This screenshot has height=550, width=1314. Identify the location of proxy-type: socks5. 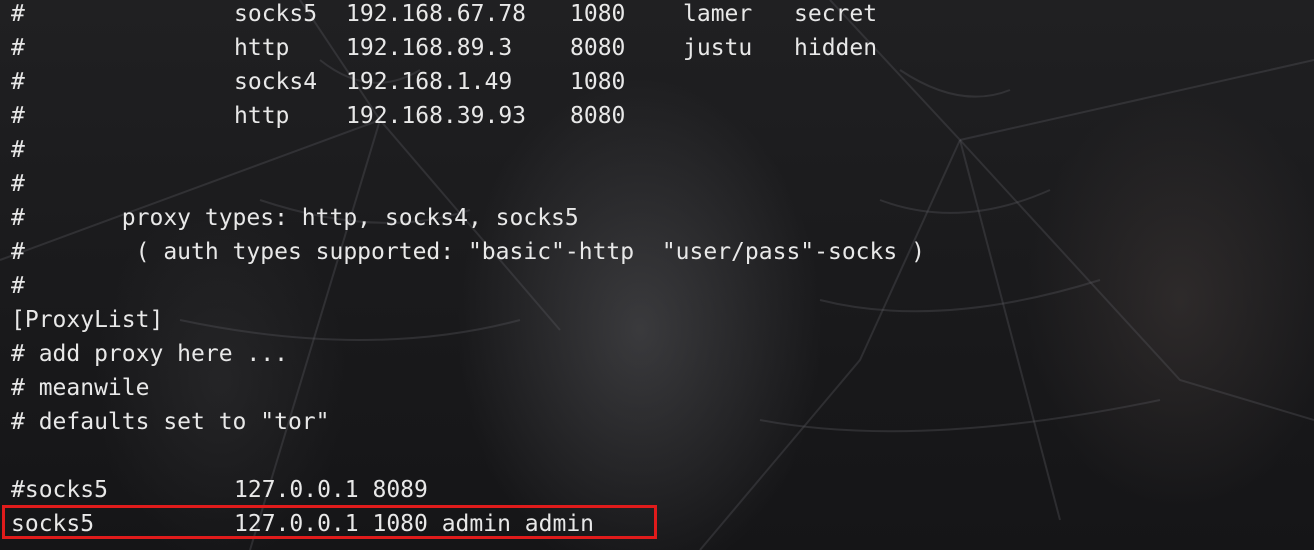
(276, 14).